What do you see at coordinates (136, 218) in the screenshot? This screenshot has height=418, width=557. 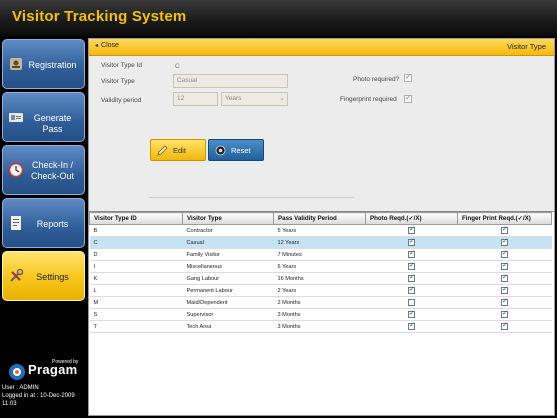 I see `column-header-id: Visitor Type ID` at bounding box center [136, 218].